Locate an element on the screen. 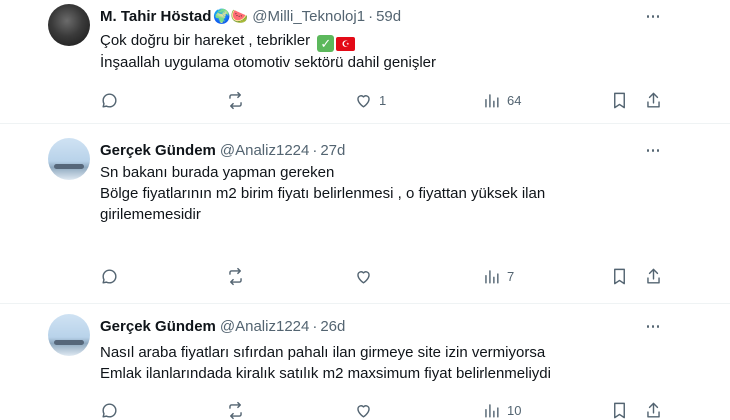 The image size is (730, 420). view-count: 7 is located at coordinates (511, 276).